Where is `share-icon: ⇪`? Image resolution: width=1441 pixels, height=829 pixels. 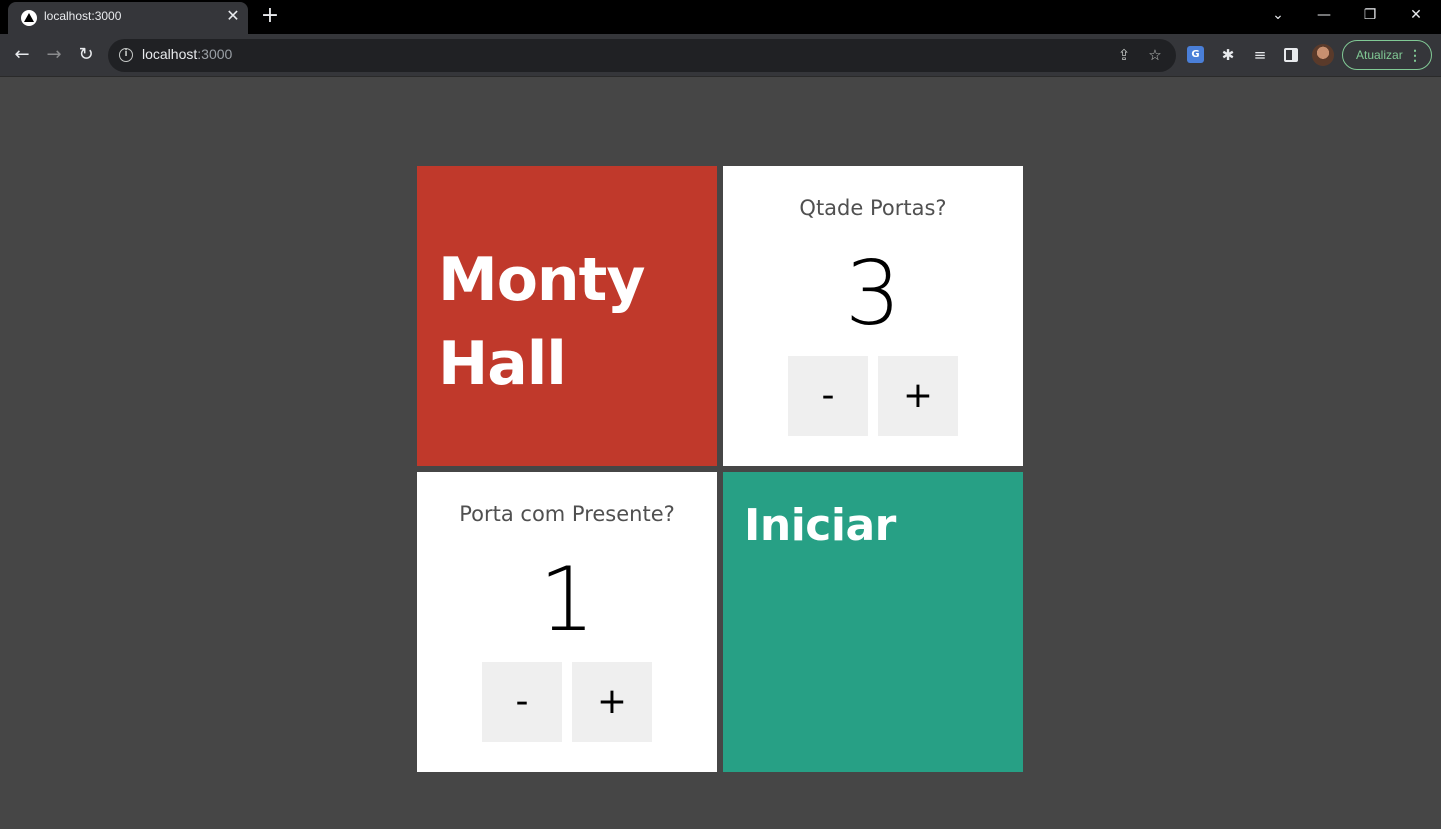 share-icon: ⇪ is located at coordinates (1124, 55).